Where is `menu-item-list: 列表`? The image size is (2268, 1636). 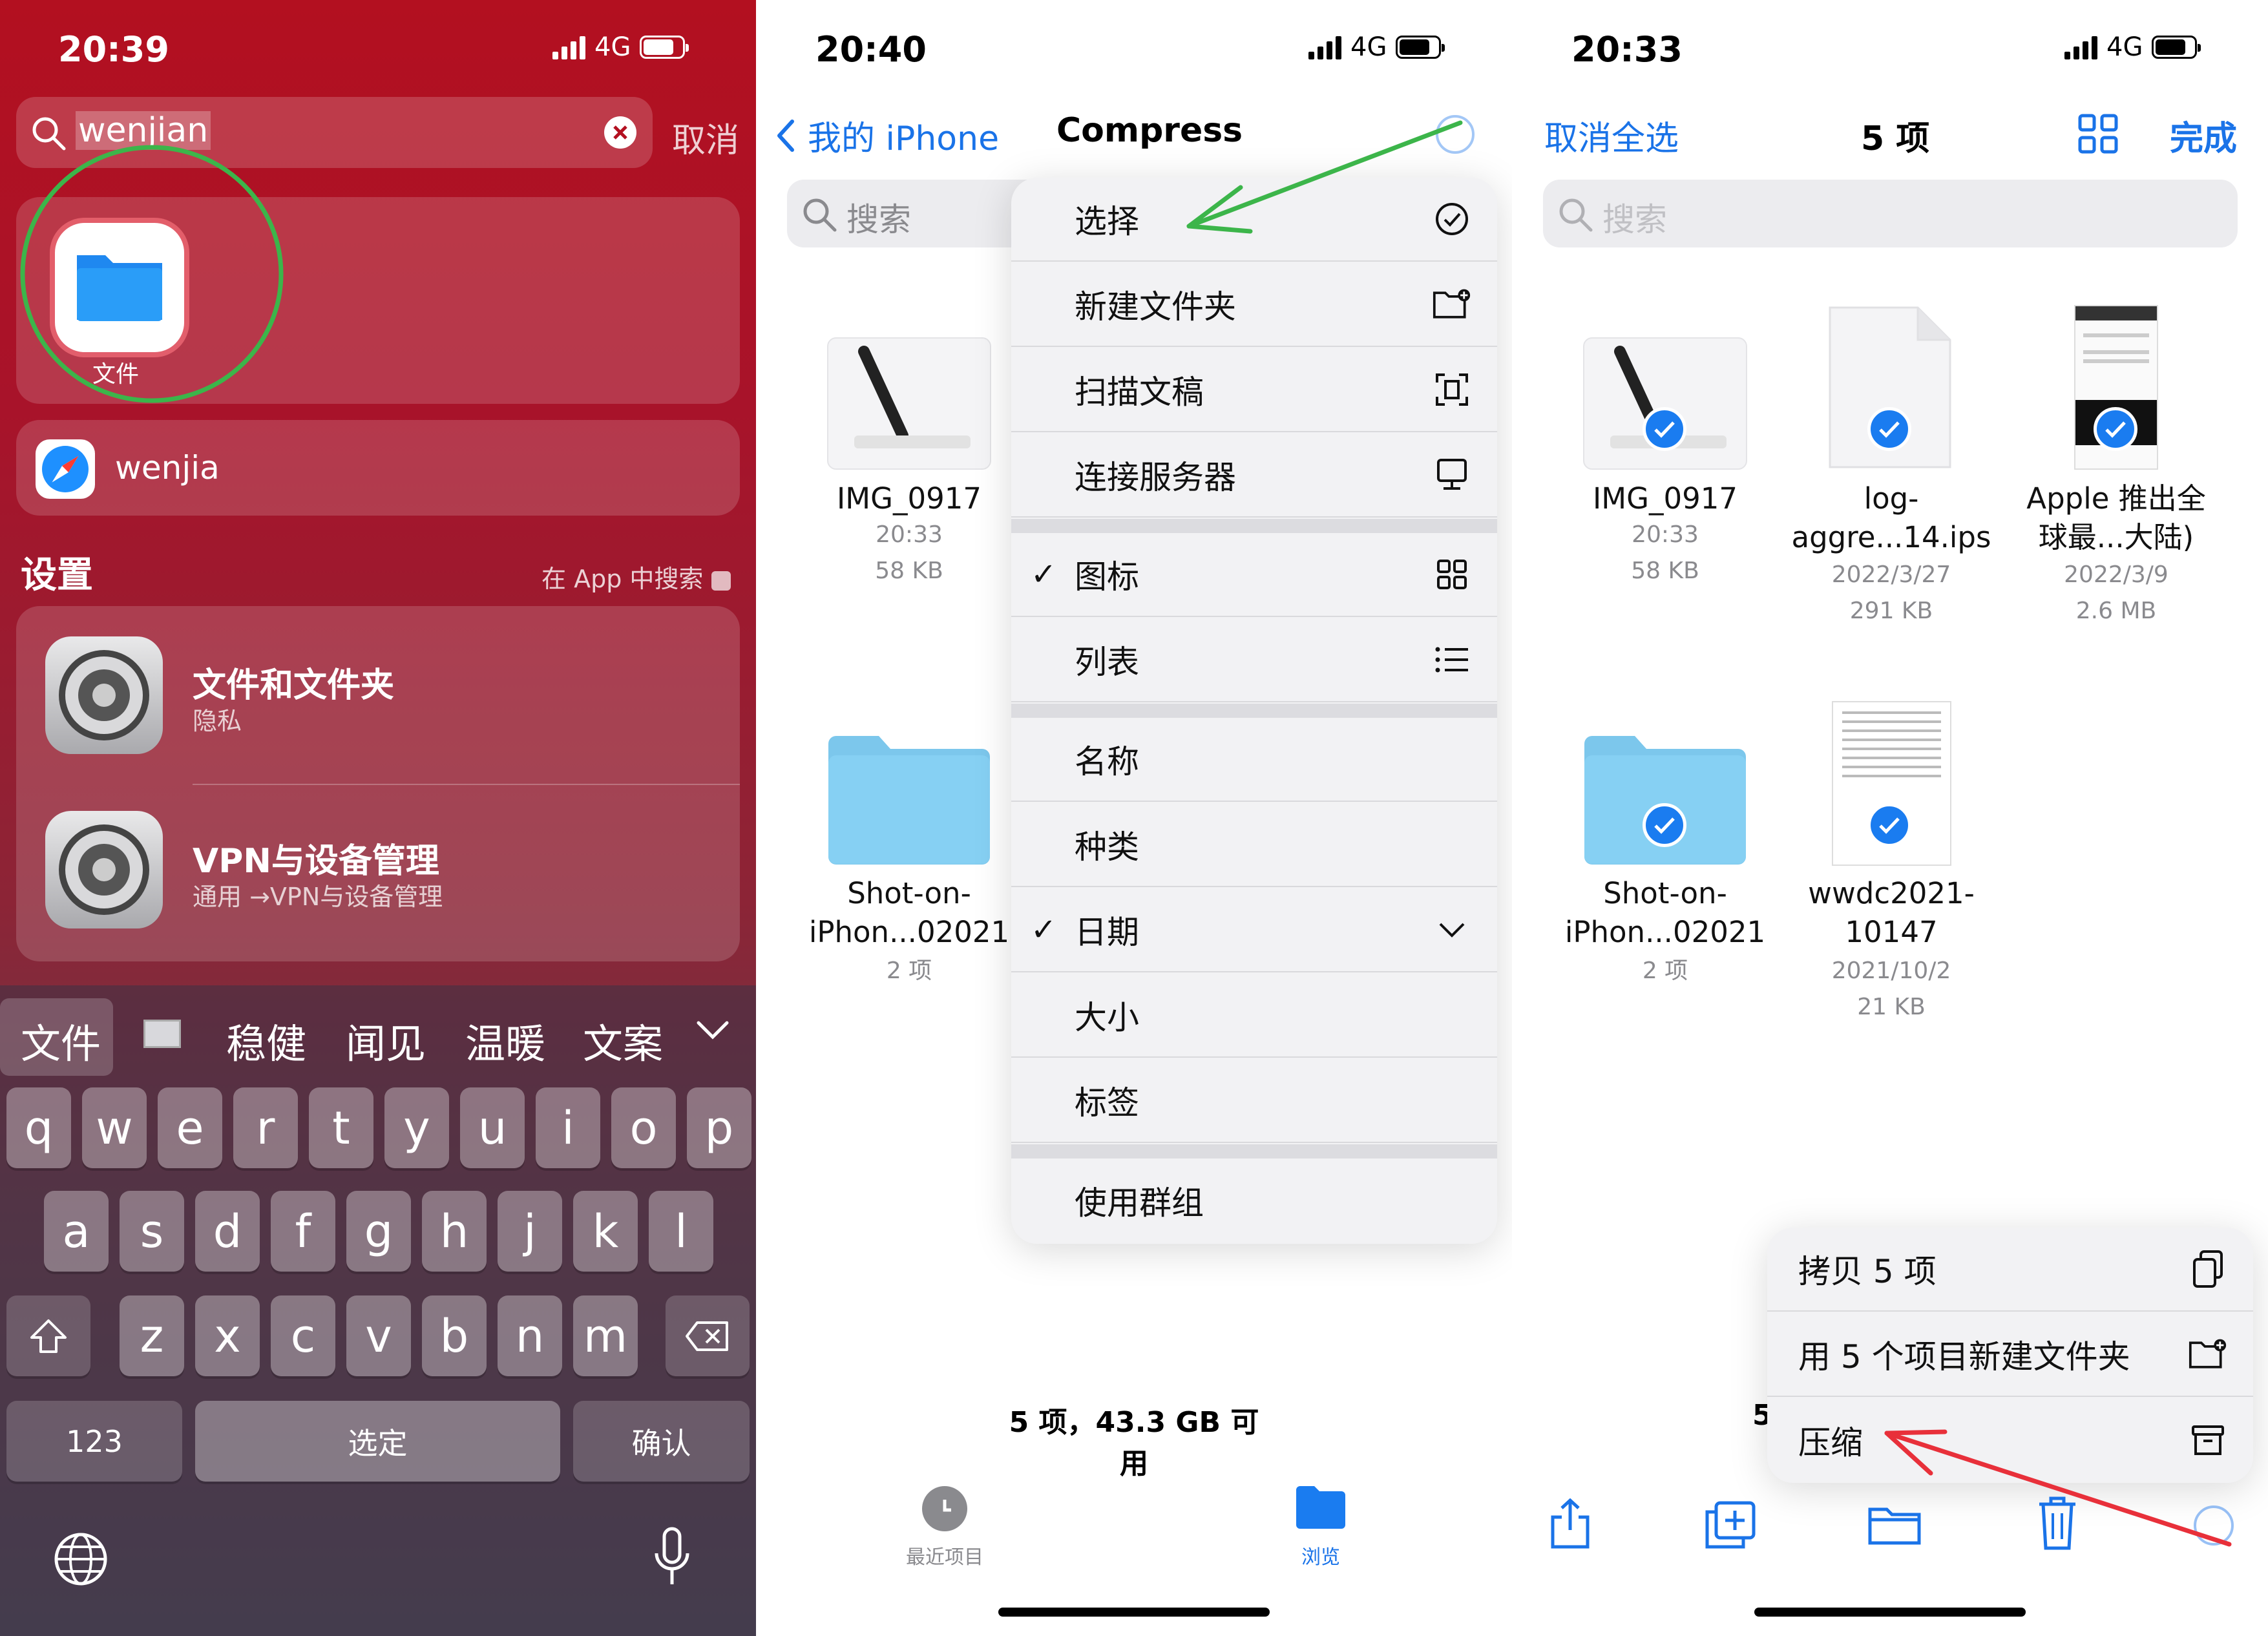
menu-item-list: 列表 is located at coordinates (1254, 660).